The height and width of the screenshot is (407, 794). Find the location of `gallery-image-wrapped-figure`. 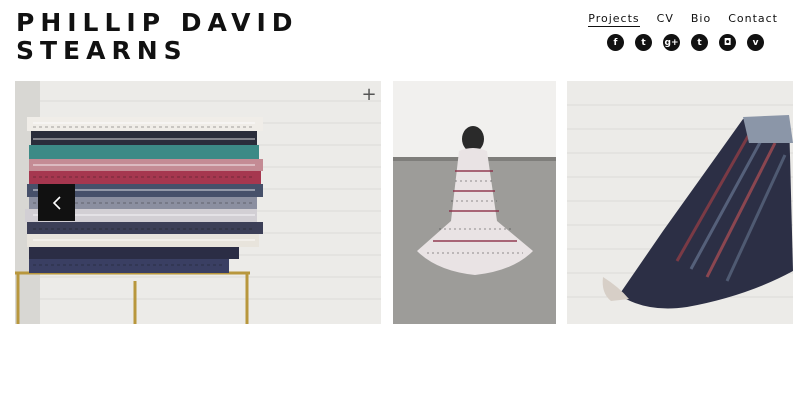

gallery-image-wrapped-figure is located at coordinates (474, 202).